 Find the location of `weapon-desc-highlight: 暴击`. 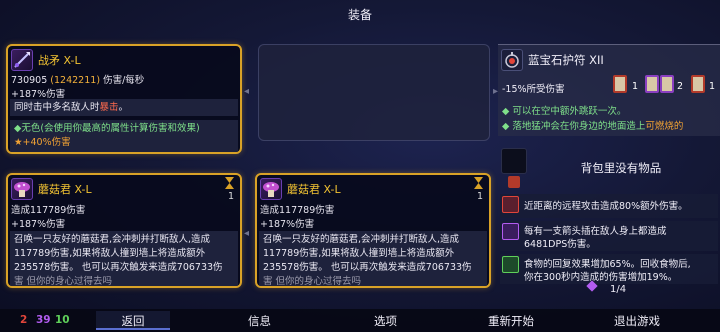

weapon-desc-highlight: 暴击 is located at coordinates (109, 107).